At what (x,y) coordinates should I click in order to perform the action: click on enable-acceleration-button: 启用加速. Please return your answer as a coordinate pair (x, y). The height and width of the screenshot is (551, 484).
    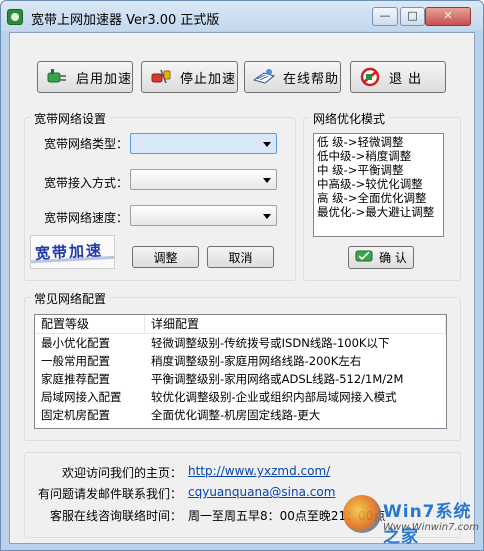
    Looking at the image, I should click on (85, 77).